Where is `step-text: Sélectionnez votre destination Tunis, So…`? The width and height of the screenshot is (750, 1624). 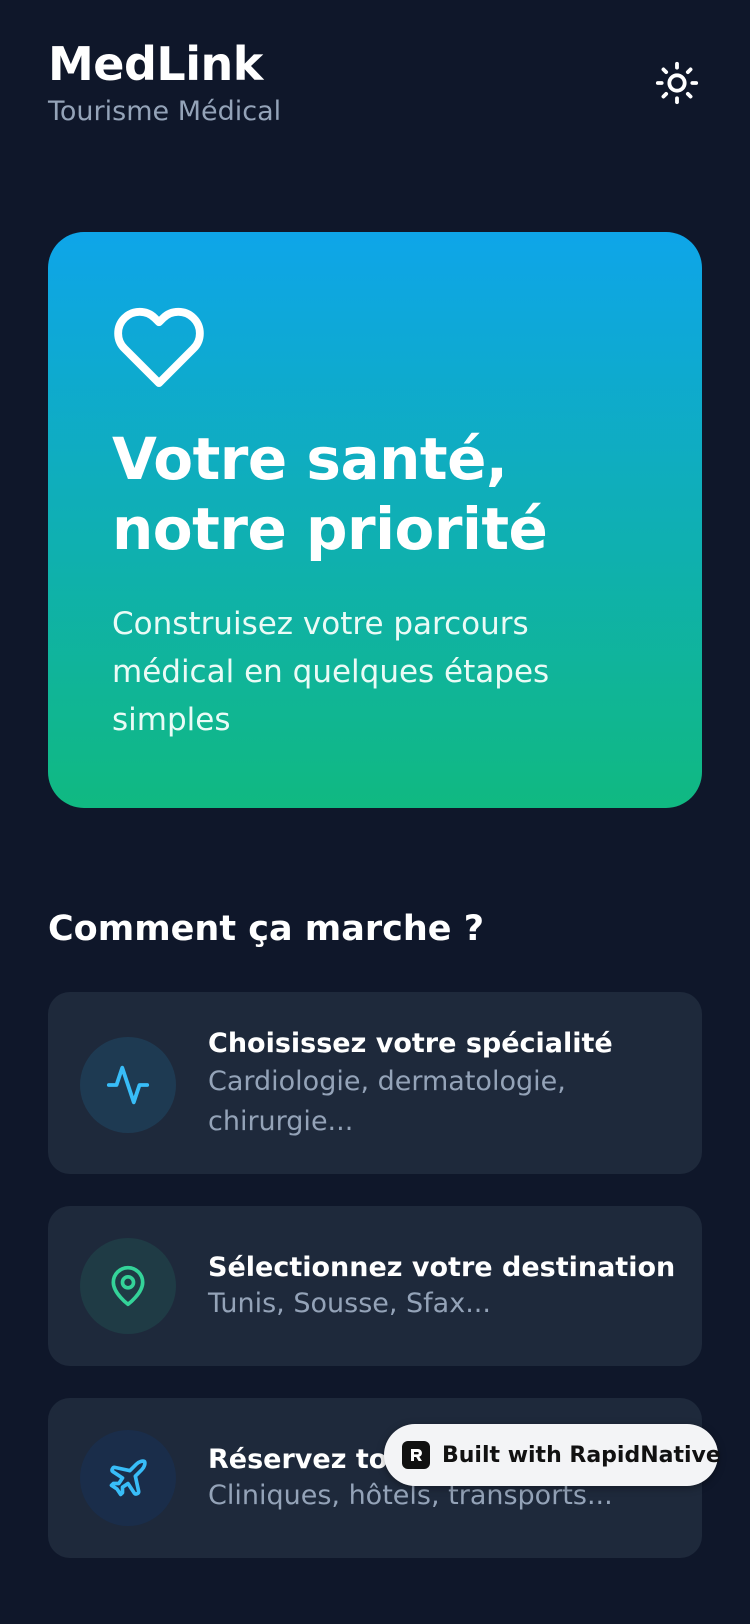 step-text: Sélectionnez votre destination Tunis, So… is located at coordinates (442, 1286).